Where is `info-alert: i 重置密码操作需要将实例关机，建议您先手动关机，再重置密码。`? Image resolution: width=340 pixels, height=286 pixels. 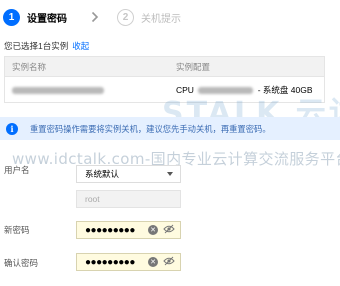 info-alert: i 重置密码操作需要将实例关机，建议您先手动关机，再重置密码。 is located at coordinates (170, 128).